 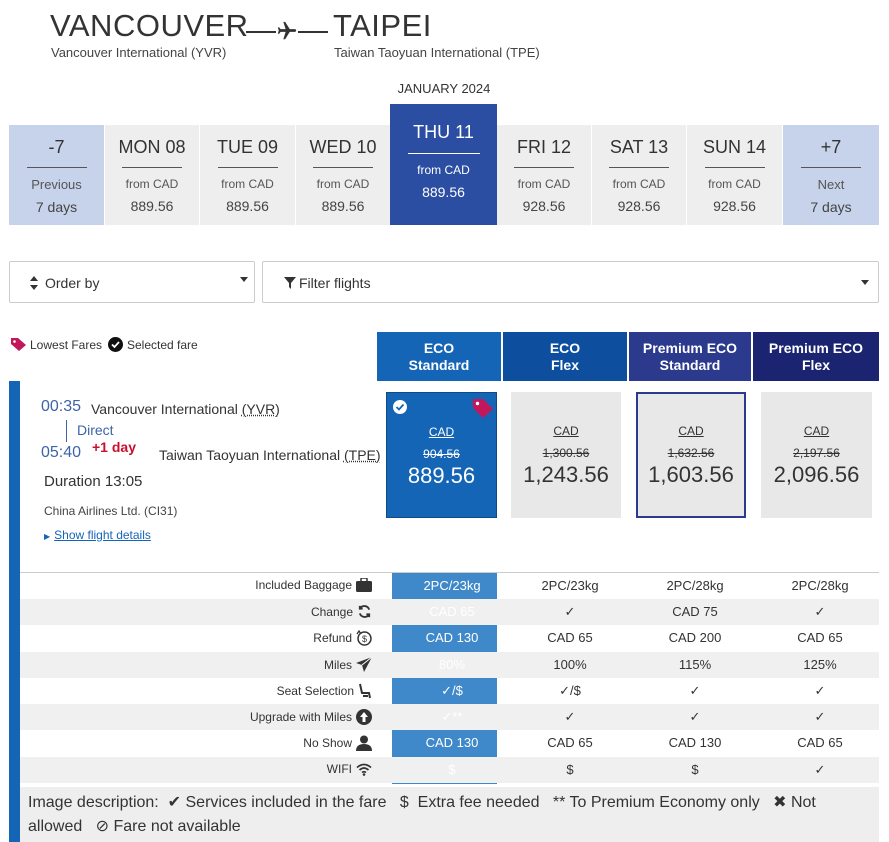 I want to click on table-cell: 2PC/28kg, so click(x=695, y=585).